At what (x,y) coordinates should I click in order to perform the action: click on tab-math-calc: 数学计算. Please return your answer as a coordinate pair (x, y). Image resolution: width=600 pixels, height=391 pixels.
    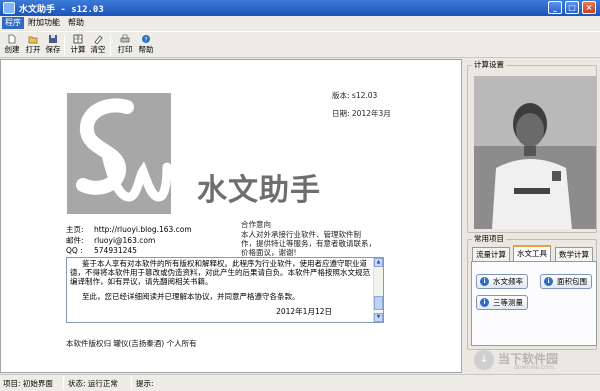
    Looking at the image, I should click on (574, 254).